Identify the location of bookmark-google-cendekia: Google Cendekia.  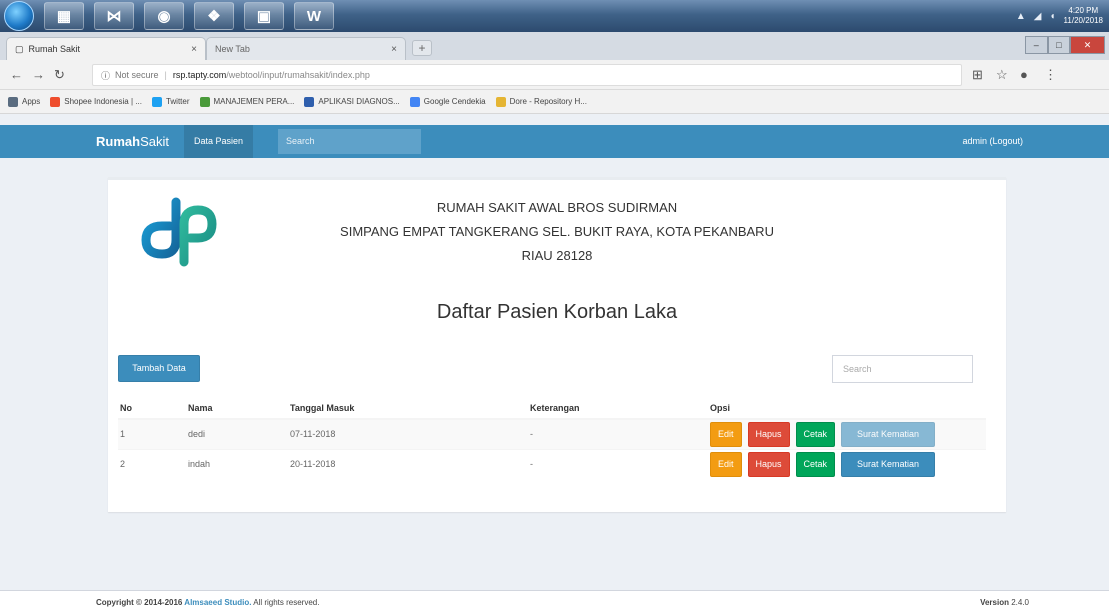
(447, 101).